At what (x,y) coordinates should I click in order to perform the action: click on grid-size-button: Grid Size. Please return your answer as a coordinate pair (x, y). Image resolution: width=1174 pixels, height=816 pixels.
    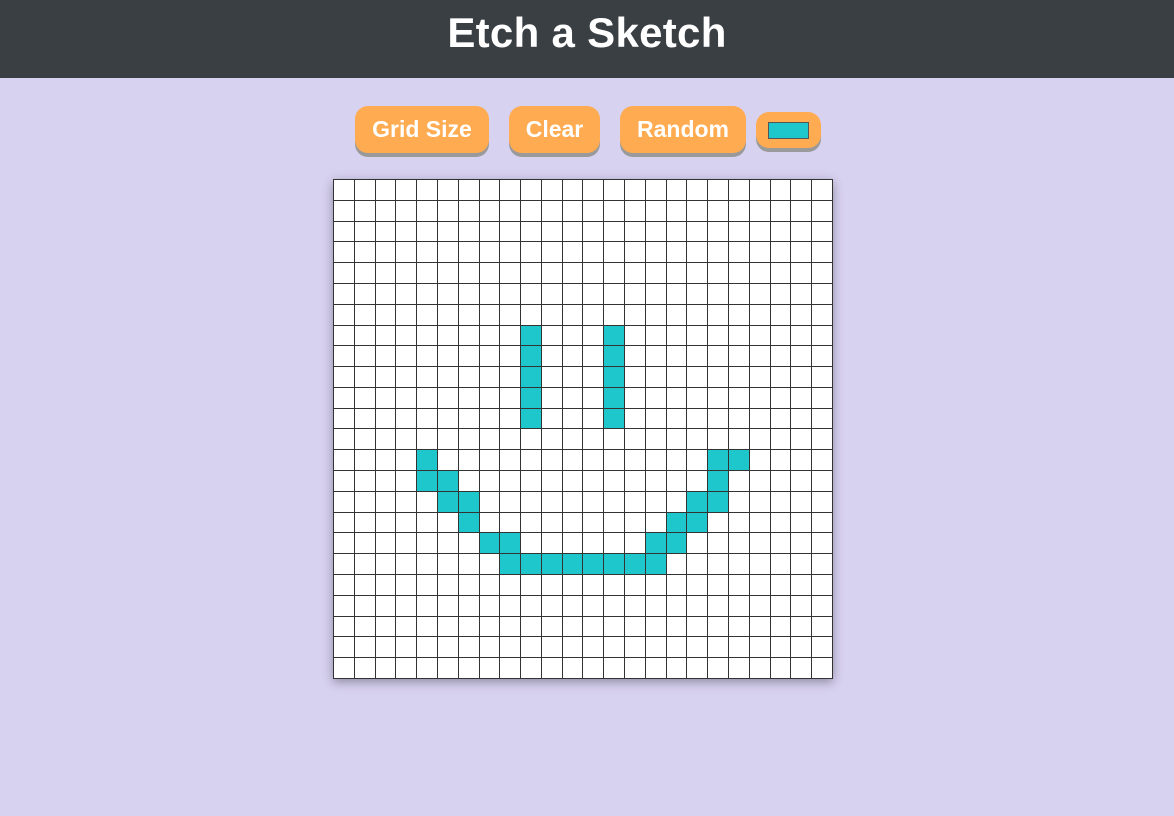
    Looking at the image, I should click on (422, 129).